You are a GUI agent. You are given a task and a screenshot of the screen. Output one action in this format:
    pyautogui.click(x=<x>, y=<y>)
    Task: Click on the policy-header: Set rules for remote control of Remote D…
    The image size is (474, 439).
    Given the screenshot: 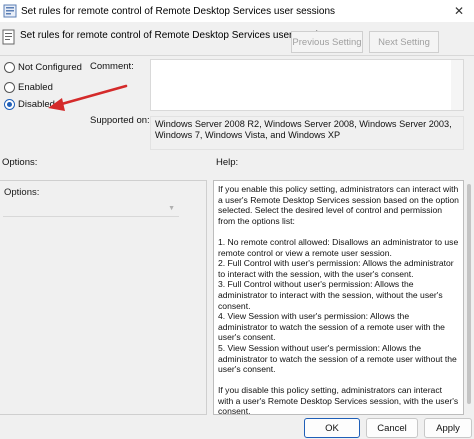 What is the action you would take?
    pyautogui.click(x=237, y=39)
    